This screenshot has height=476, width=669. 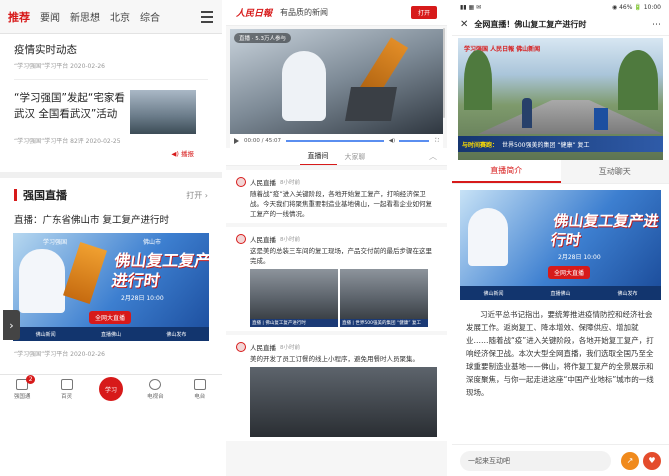 What do you see at coordinates (22, 387) in the screenshot?
I see `nav-messages: 2 强国通` at bounding box center [22, 387].